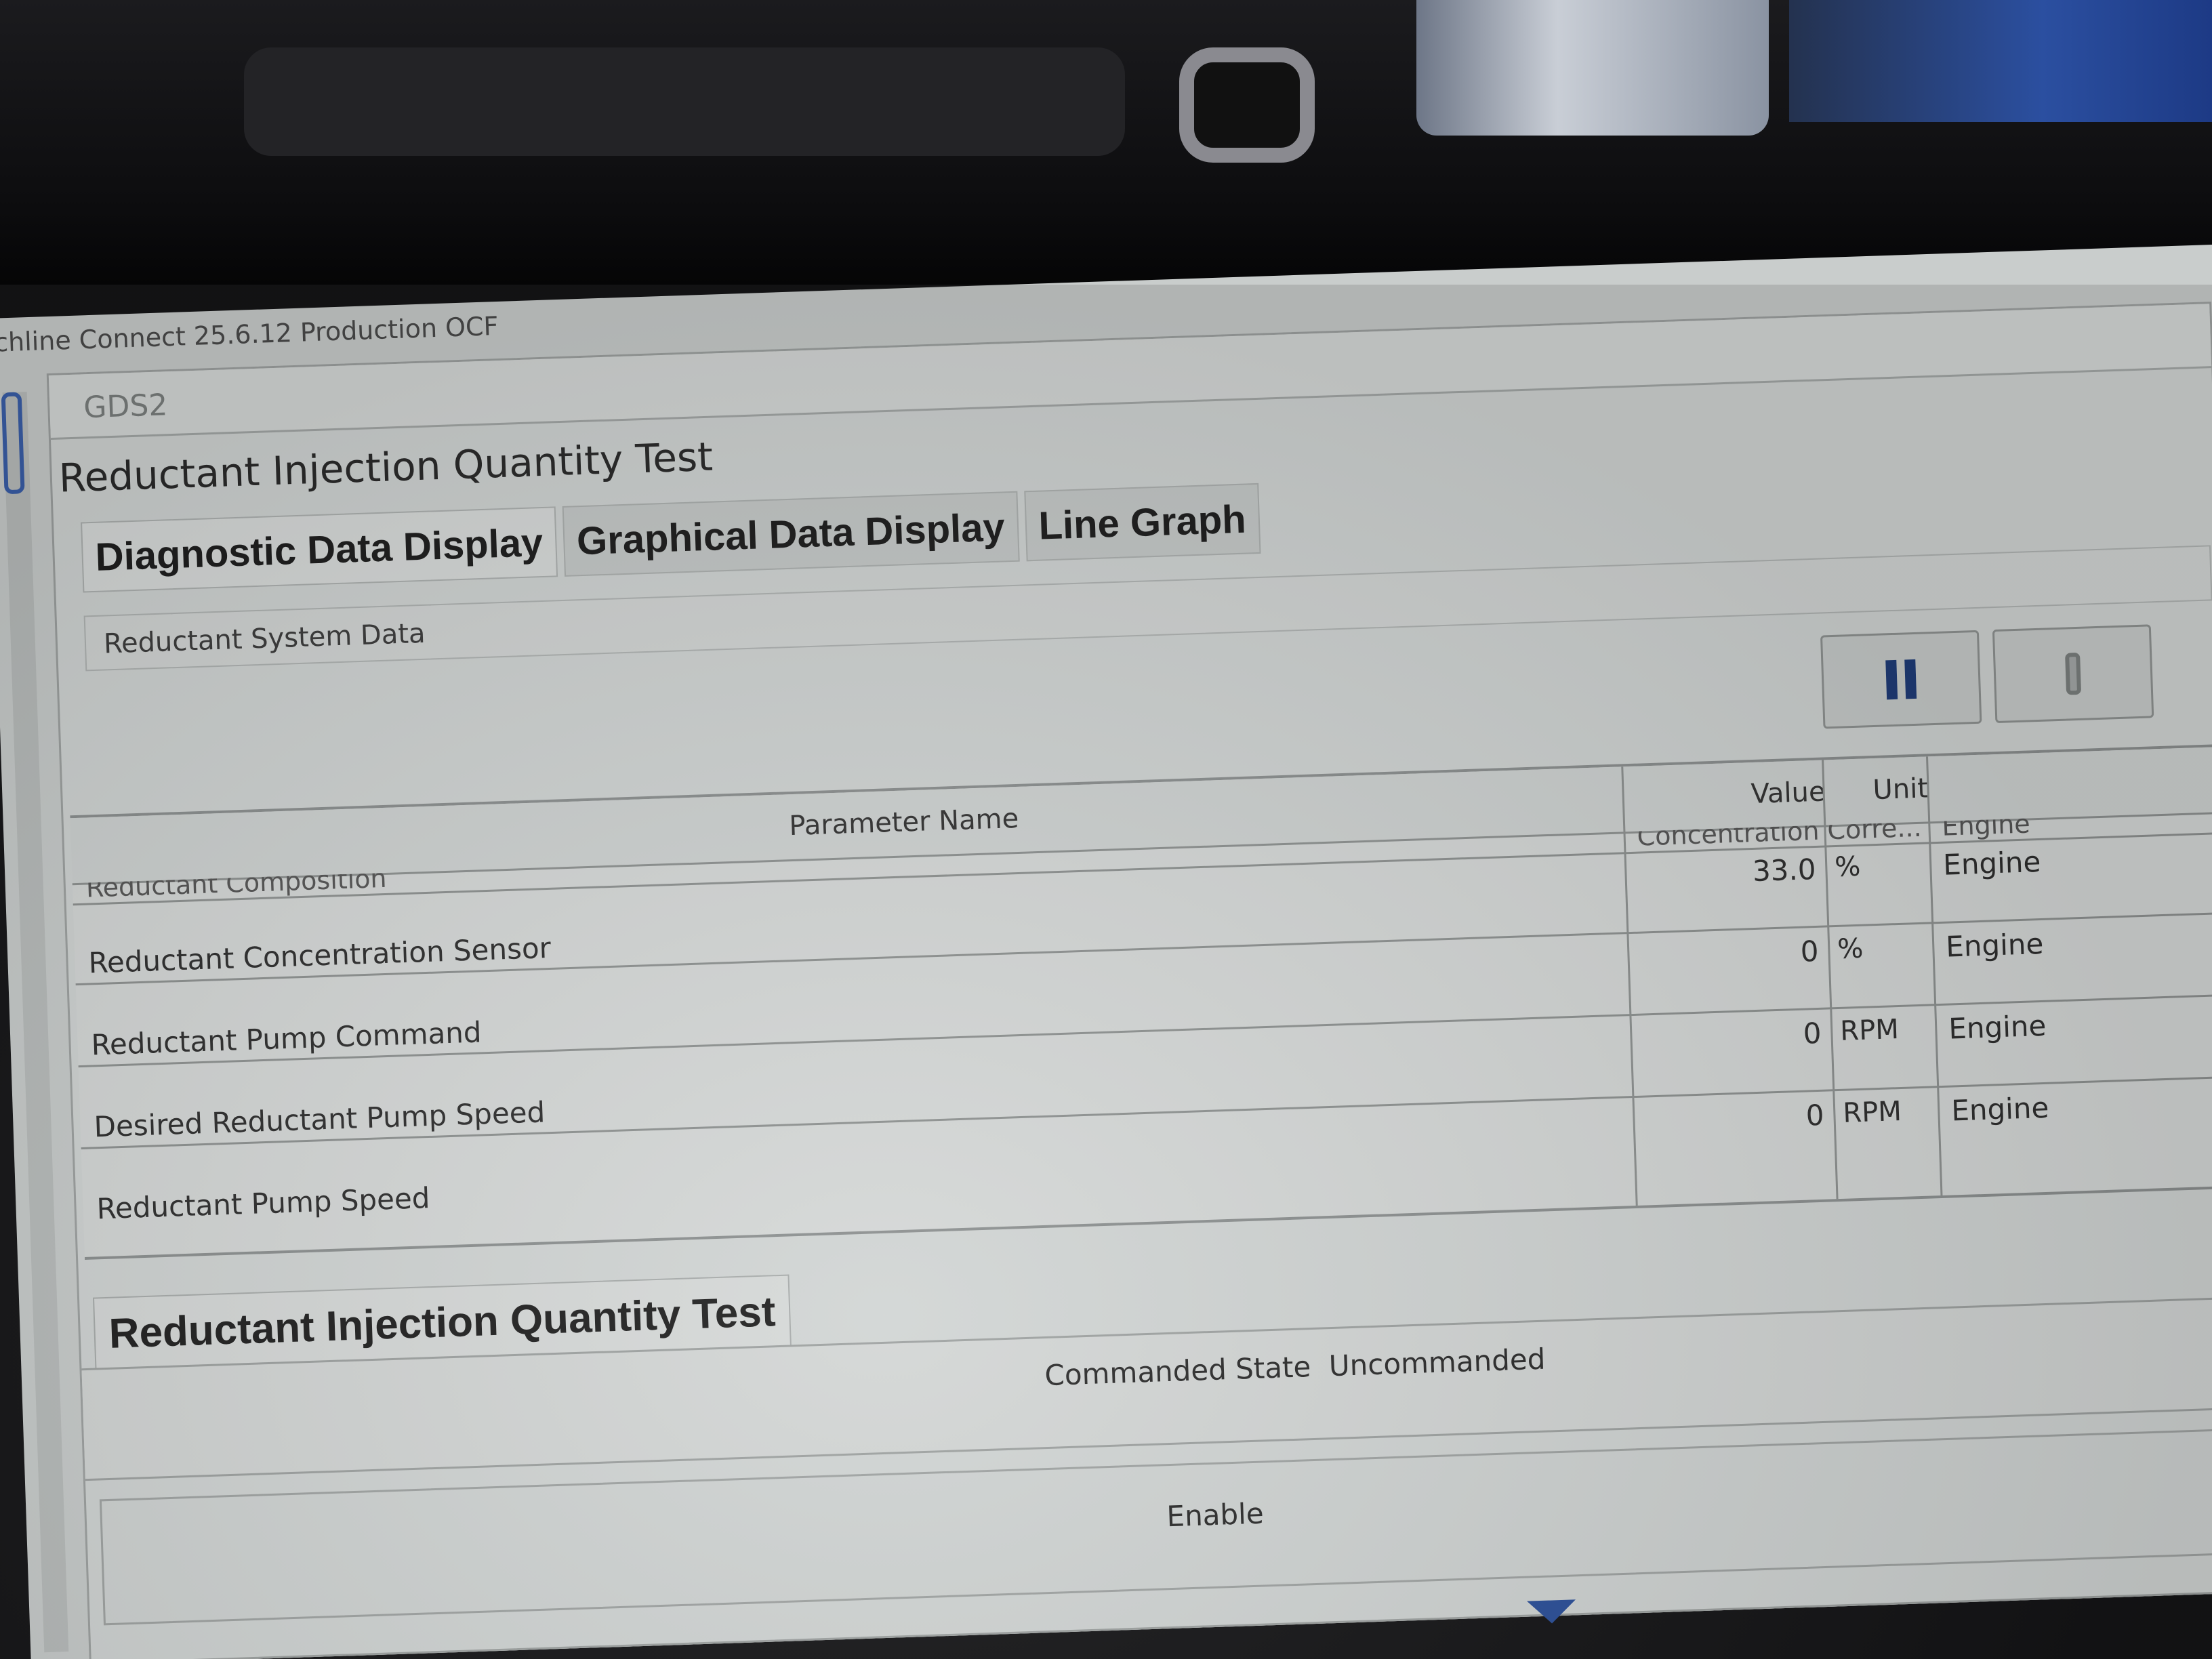  What do you see at coordinates (1178, 1371) in the screenshot?
I see `commanded-state-label: Commanded State` at bounding box center [1178, 1371].